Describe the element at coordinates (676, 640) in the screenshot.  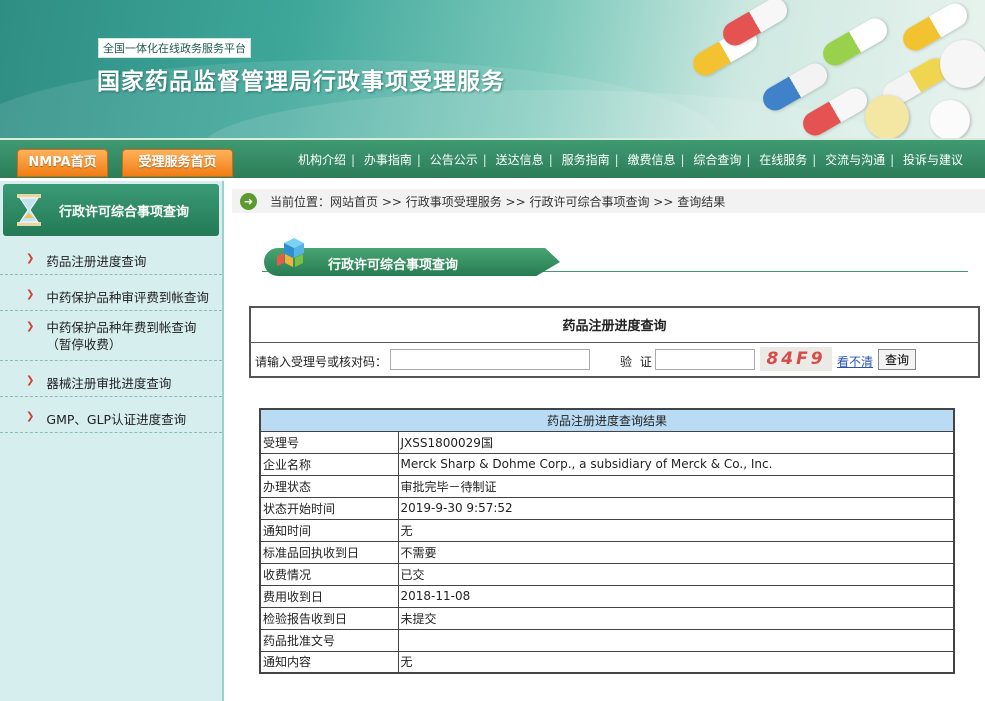
I see `row-value` at that location.